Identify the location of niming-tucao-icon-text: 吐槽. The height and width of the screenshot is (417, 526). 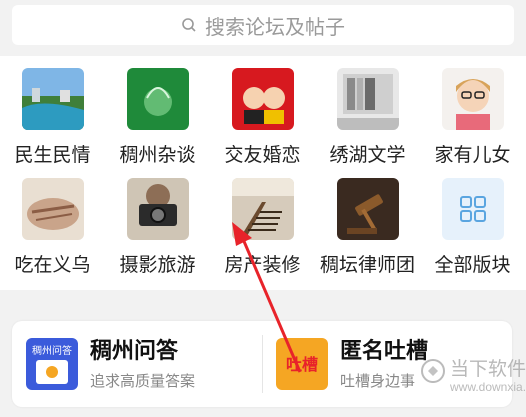
(302, 364).